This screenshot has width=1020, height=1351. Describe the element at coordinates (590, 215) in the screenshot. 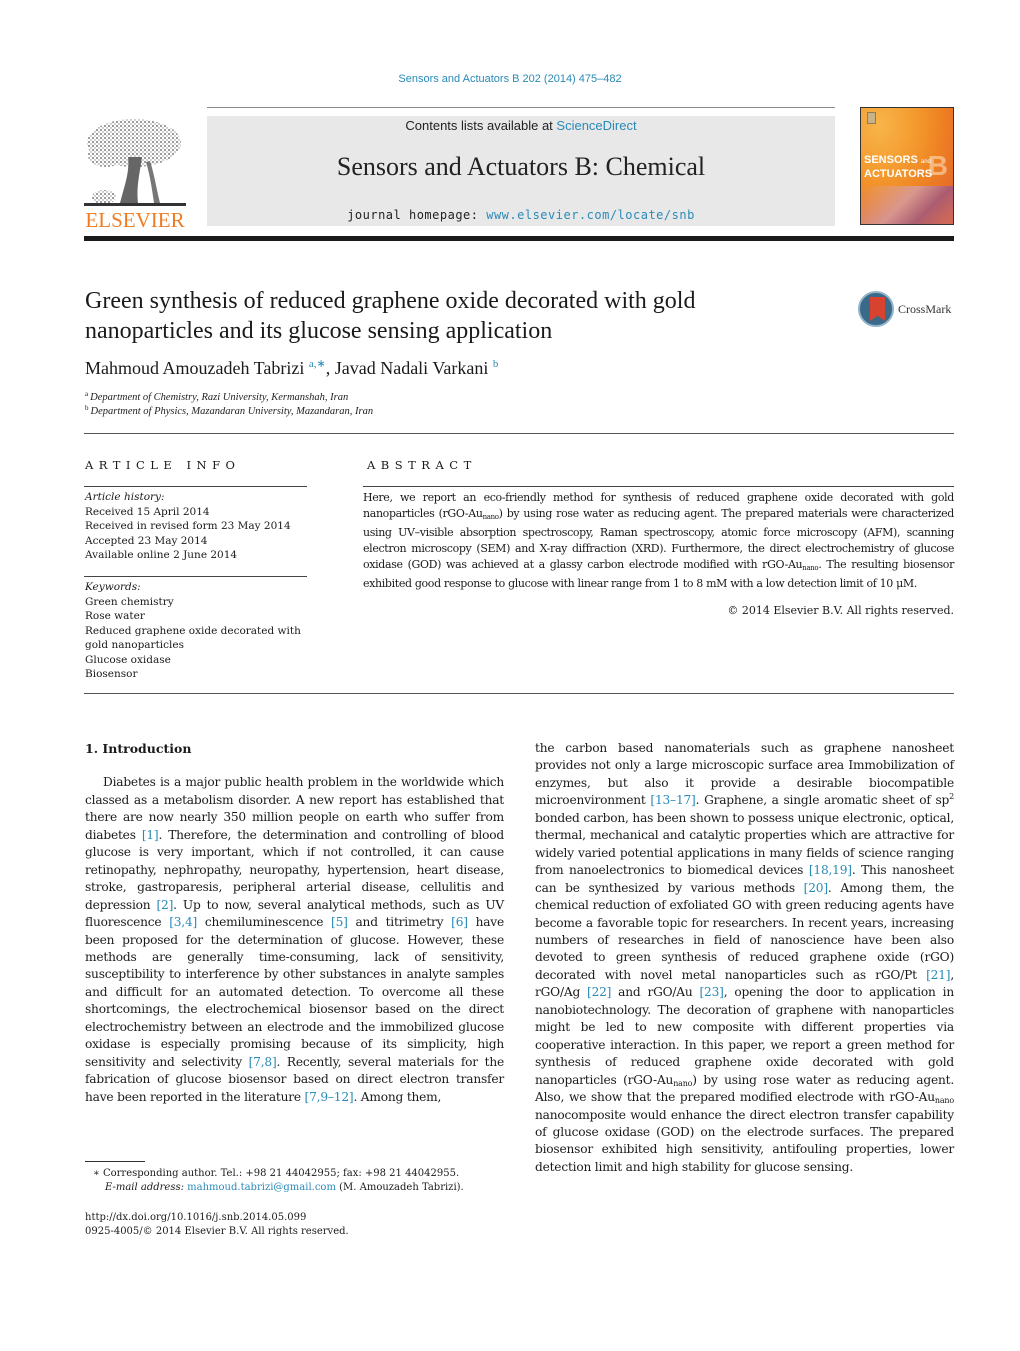

I see `journal-homepage-link: www.elsevier.com/locate/snb` at that location.